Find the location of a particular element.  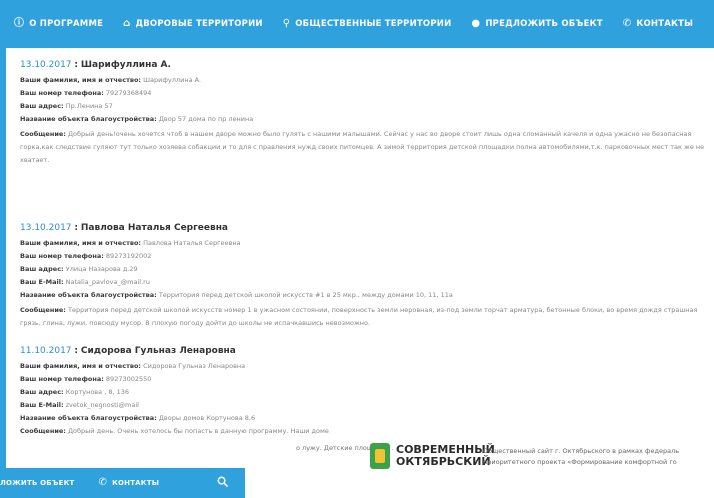

field-phone: Ваш номер телефона: 89273192002 is located at coordinates (367, 256).